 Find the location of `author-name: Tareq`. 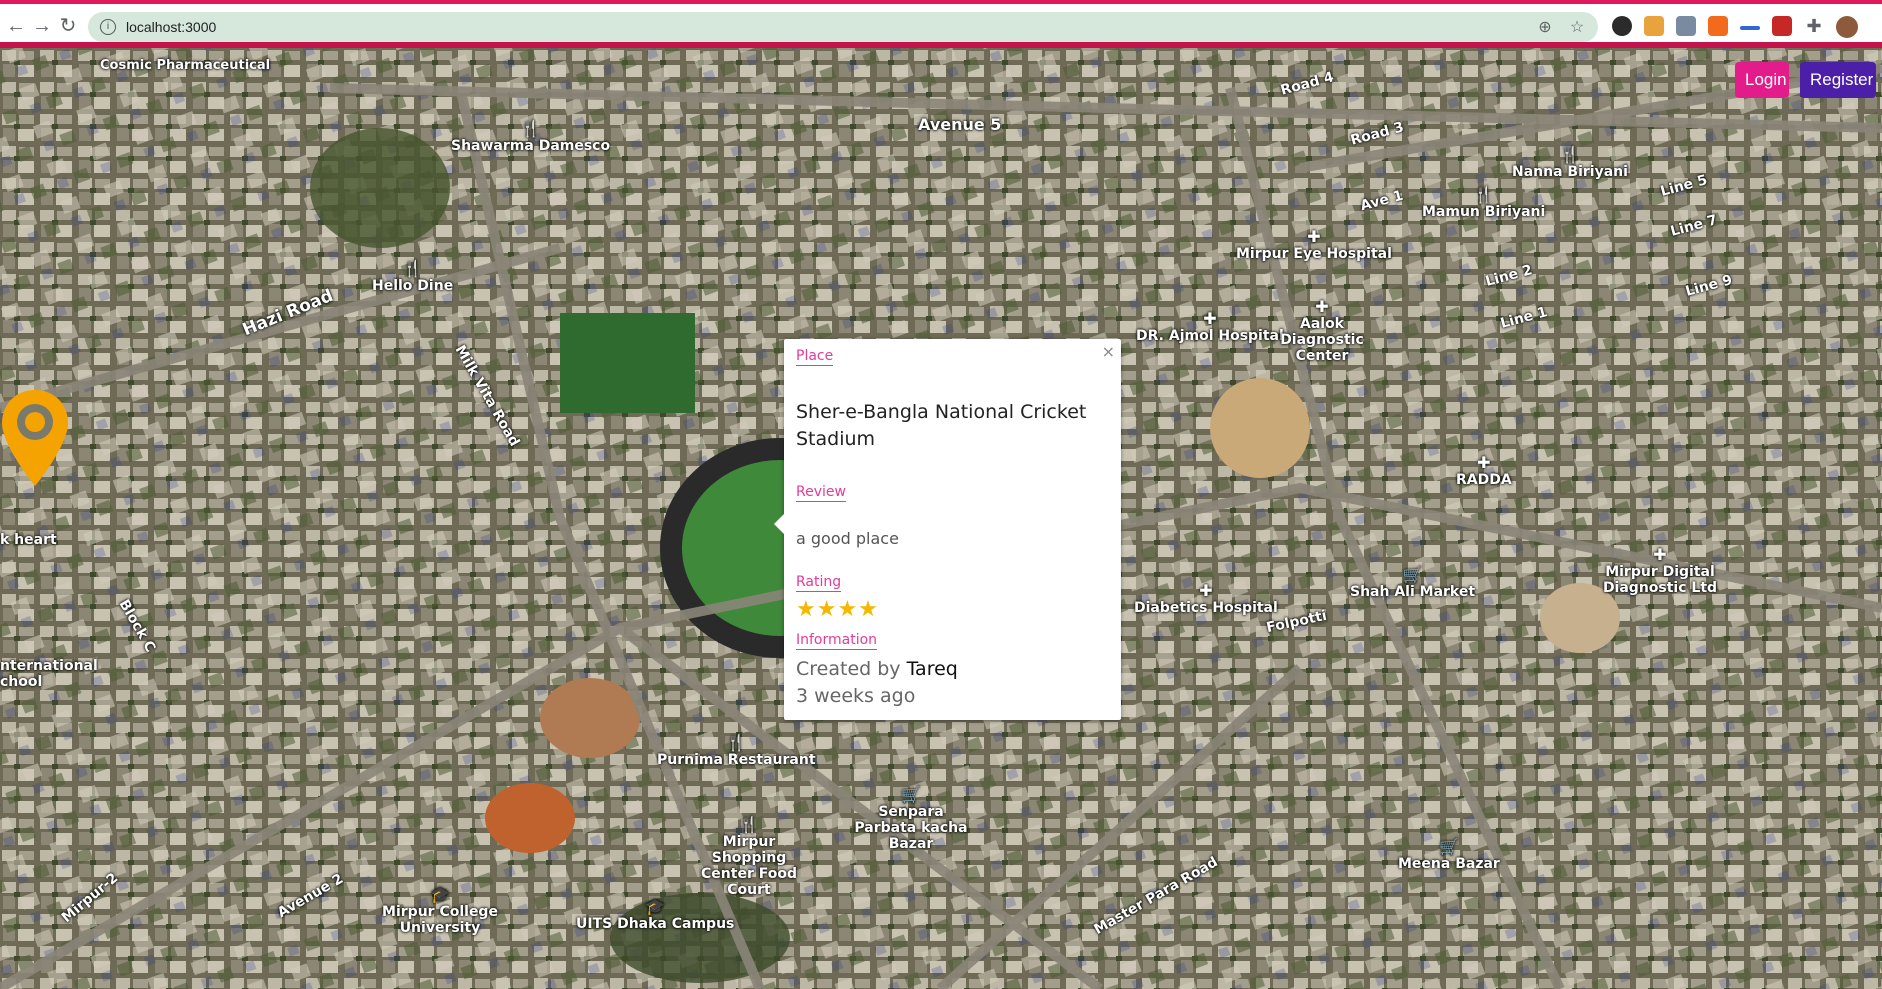

author-name: Tareq is located at coordinates (932, 669).